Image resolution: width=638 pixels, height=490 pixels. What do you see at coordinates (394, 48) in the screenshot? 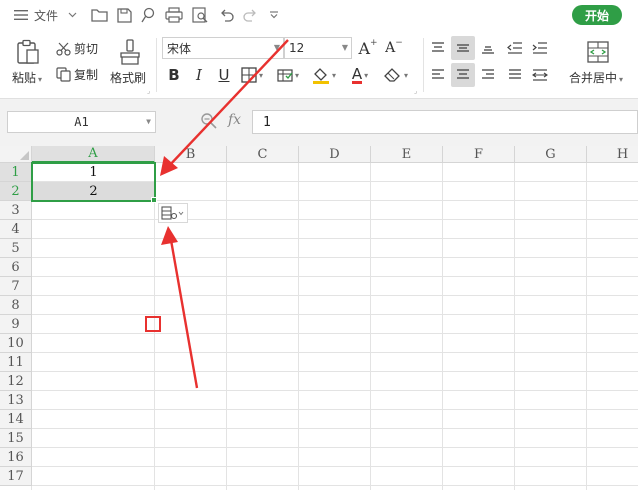
I see `decrease-font-size-button: A −` at bounding box center [394, 48].